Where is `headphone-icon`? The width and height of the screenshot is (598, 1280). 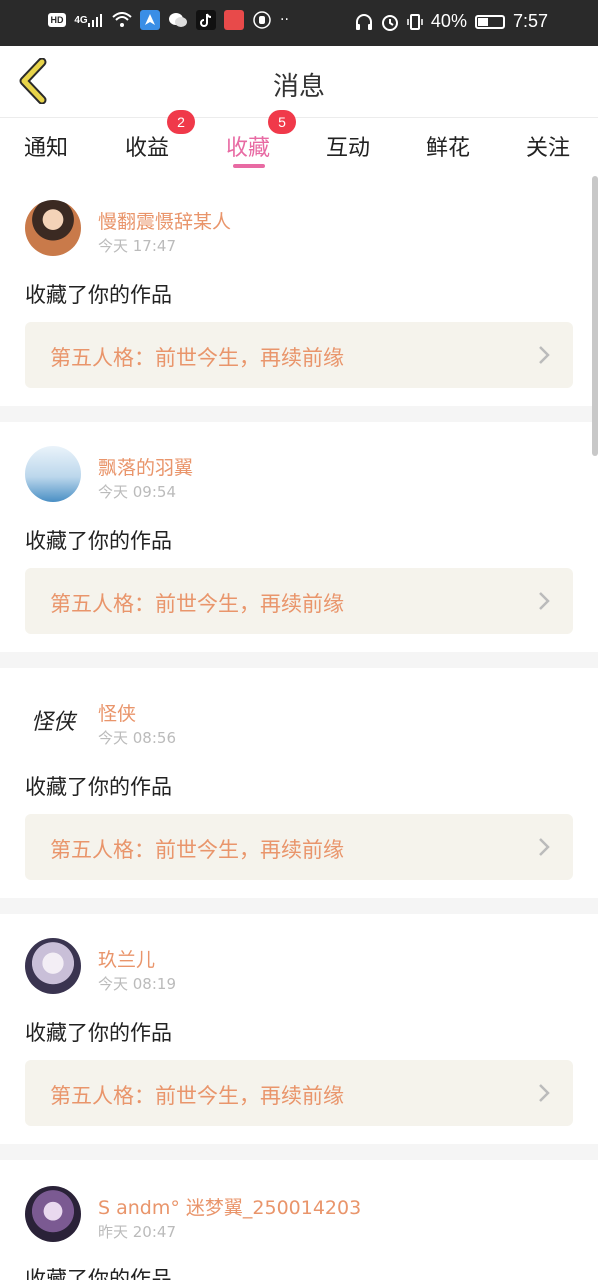 headphone-icon is located at coordinates (363, 21).